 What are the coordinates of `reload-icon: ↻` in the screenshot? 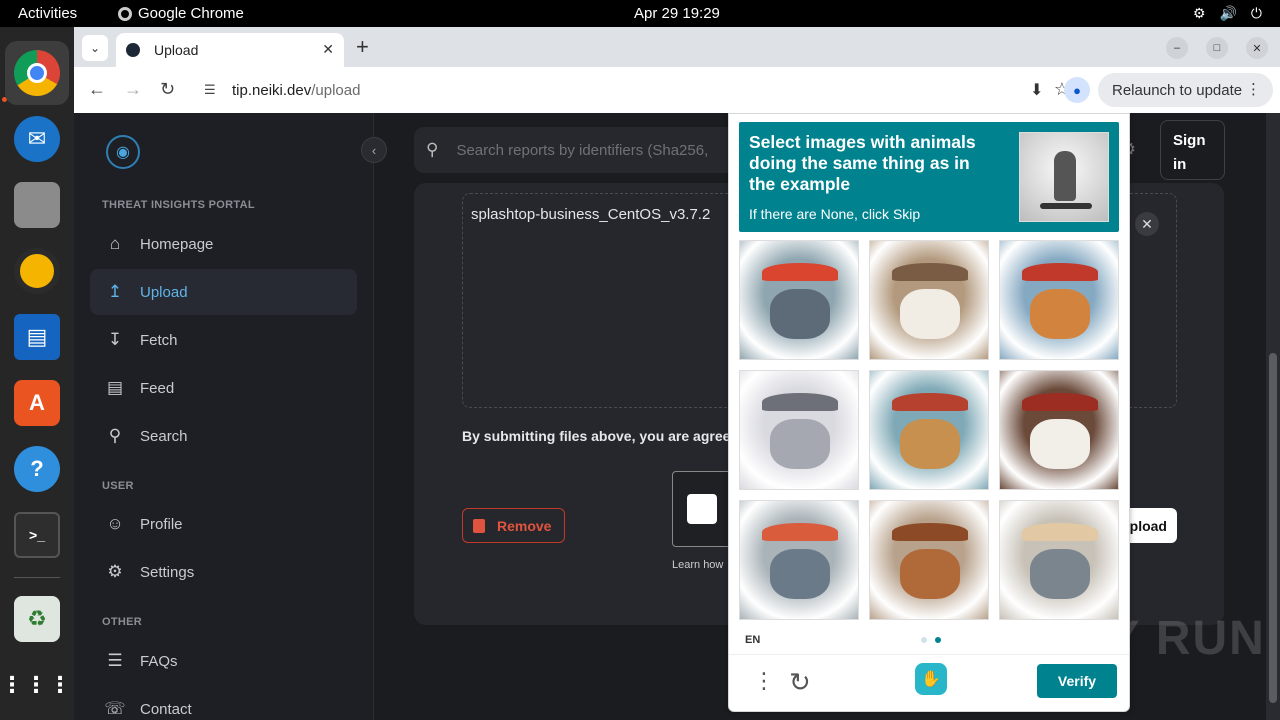 It's located at (167, 89).